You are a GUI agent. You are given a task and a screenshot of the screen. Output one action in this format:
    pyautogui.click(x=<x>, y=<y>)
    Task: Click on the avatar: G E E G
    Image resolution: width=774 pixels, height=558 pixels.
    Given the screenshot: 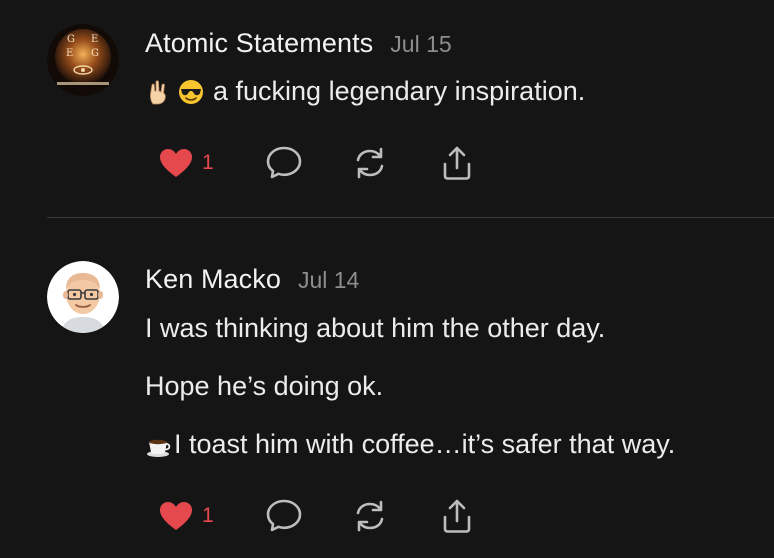 What is the action you would take?
    pyautogui.click(x=83, y=60)
    